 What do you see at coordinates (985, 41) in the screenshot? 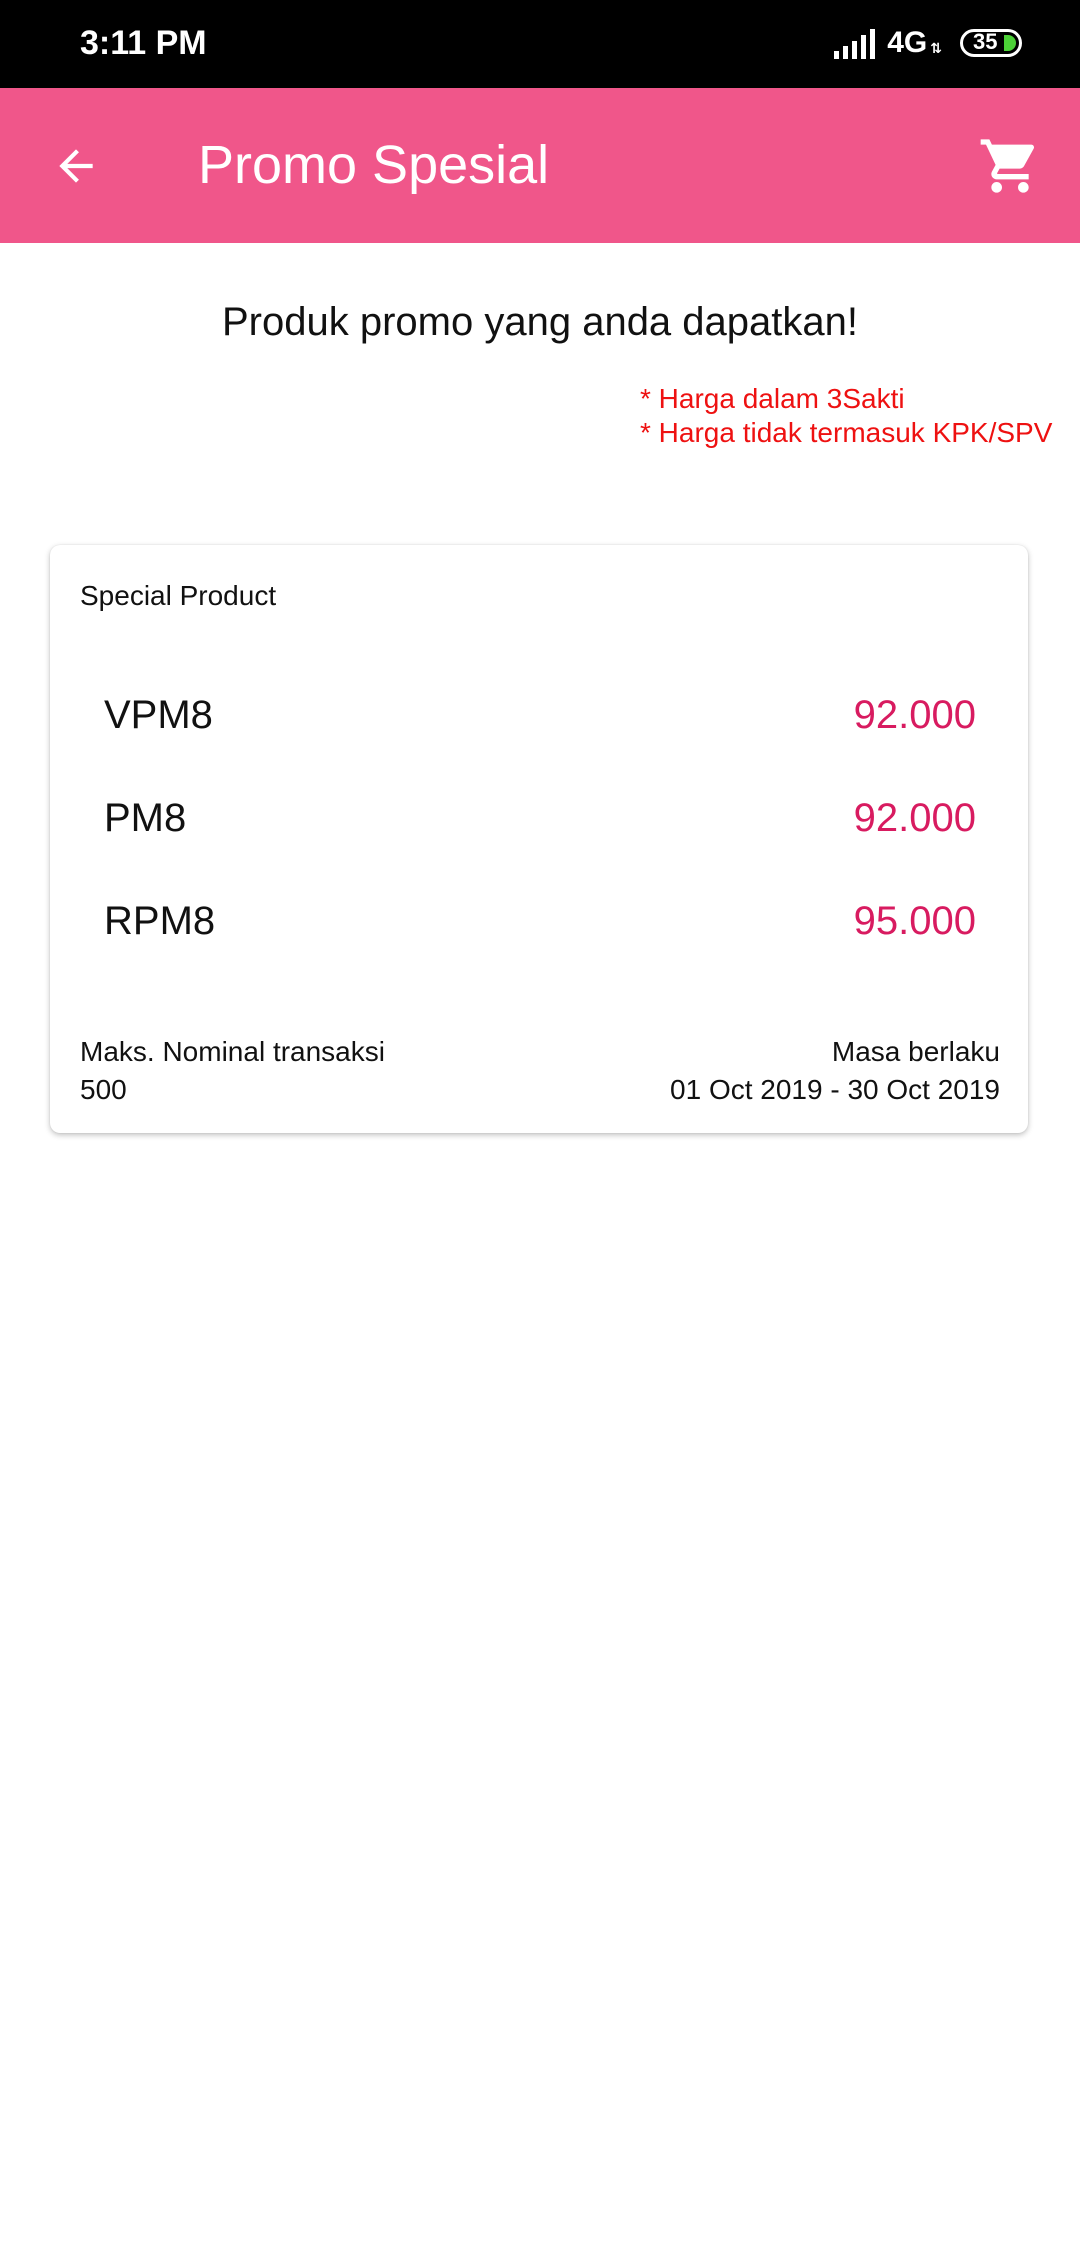
I see `battery-level: 35` at bounding box center [985, 41].